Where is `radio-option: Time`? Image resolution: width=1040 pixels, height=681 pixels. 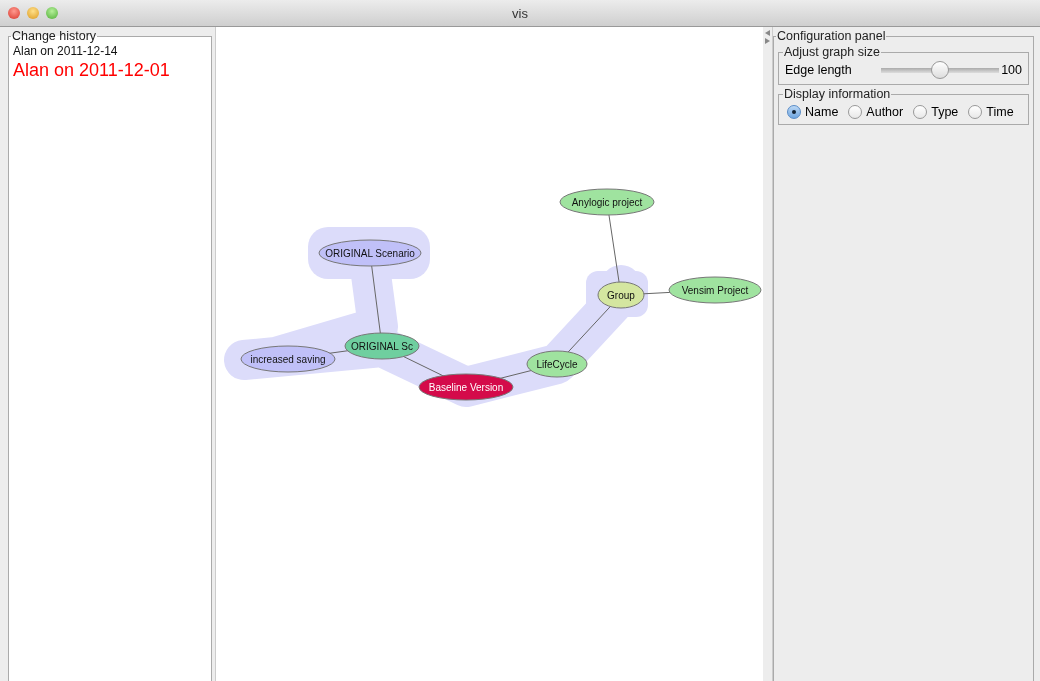
radio-option: Time is located at coordinates (991, 112).